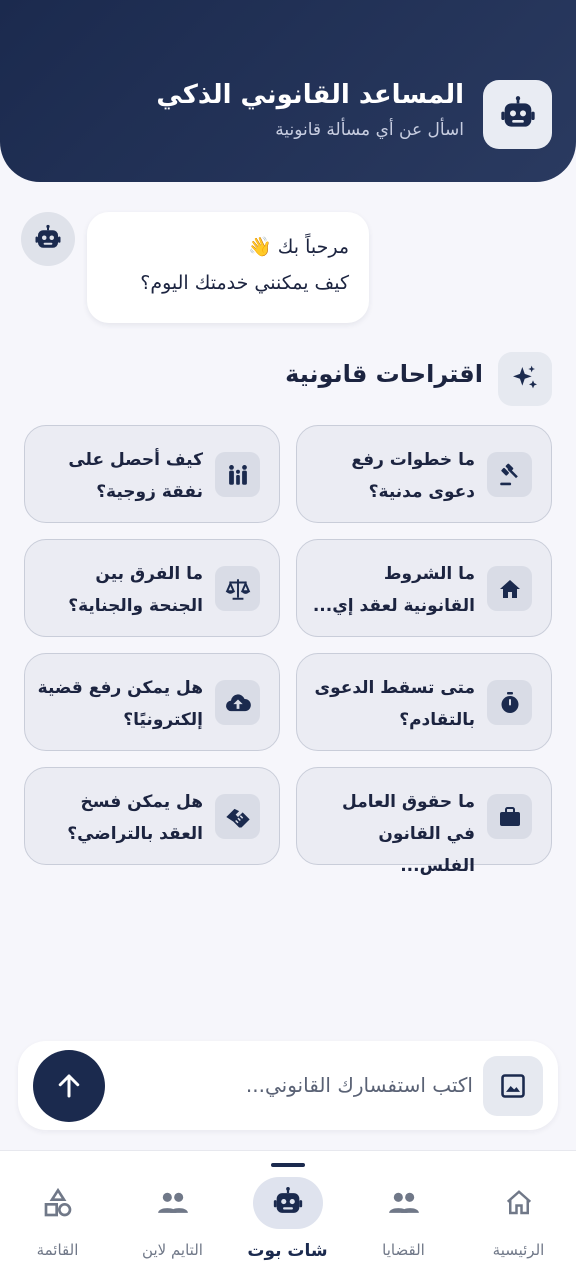 Image resolution: width=576 pixels, height=1280 pixels. Describe the element at coordinates (237, 588) in the screenshot. I see `scales-icon` at that location.